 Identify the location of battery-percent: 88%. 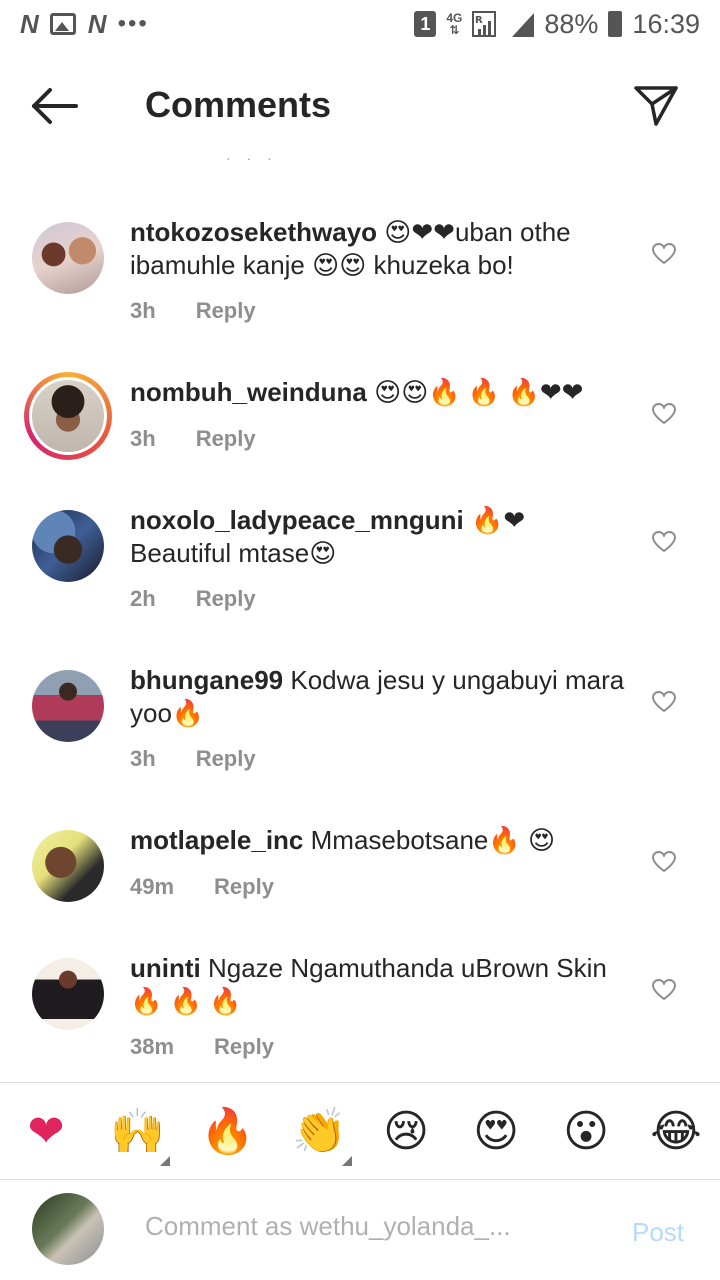
(571, 23).